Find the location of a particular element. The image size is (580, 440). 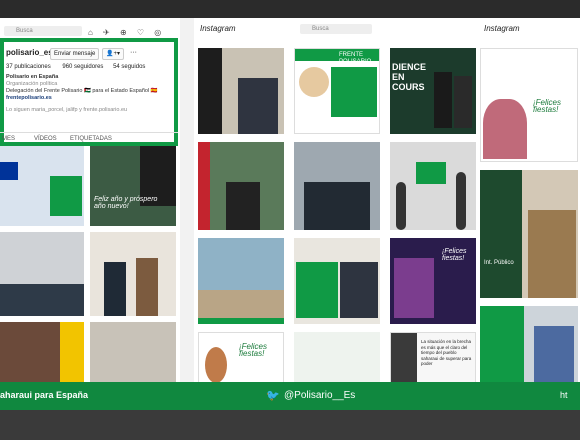

profile-link: frentepolisario.es is located at coordinates (89, 98).